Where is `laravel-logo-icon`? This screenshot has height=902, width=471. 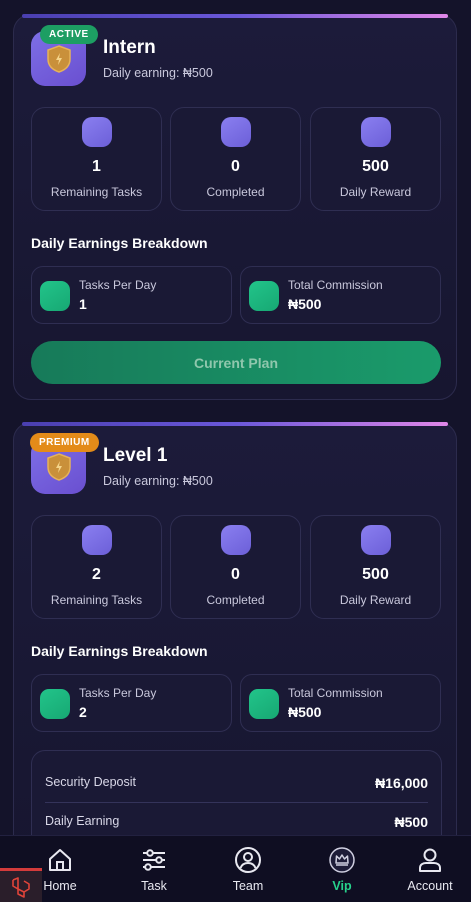 laravel-logo-icon is located at coordinates (21, 885).